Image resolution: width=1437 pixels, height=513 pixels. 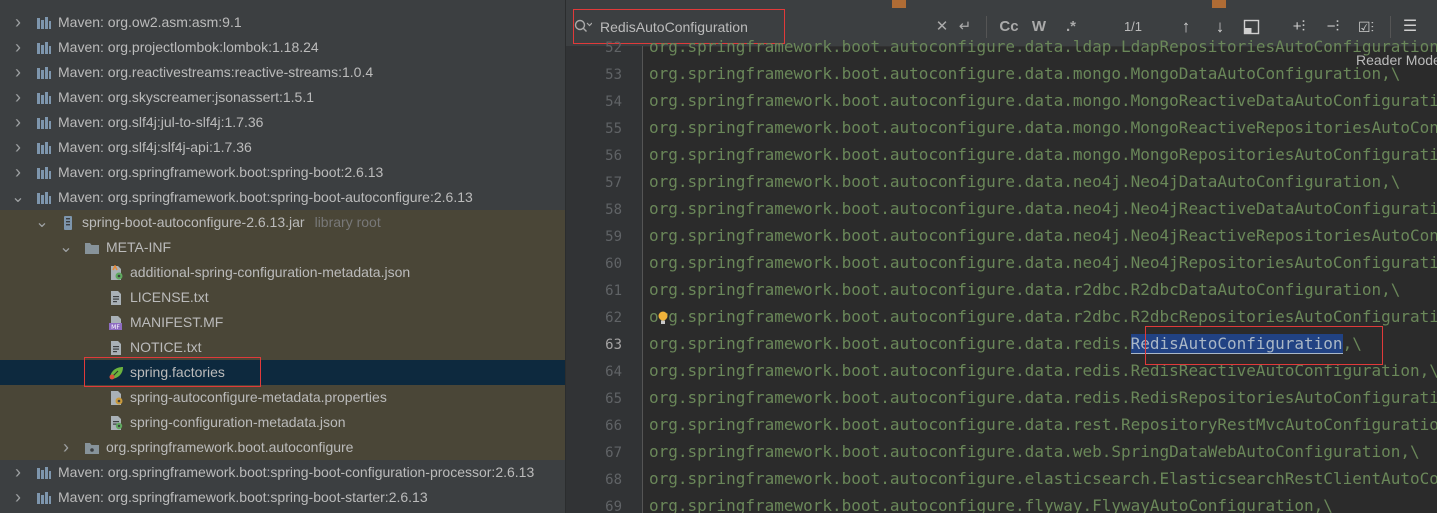 What do you see at coordinates (1071, 27) in the screenshot?
I see `regex-icon: .*` at bounding box center [1071, 27].